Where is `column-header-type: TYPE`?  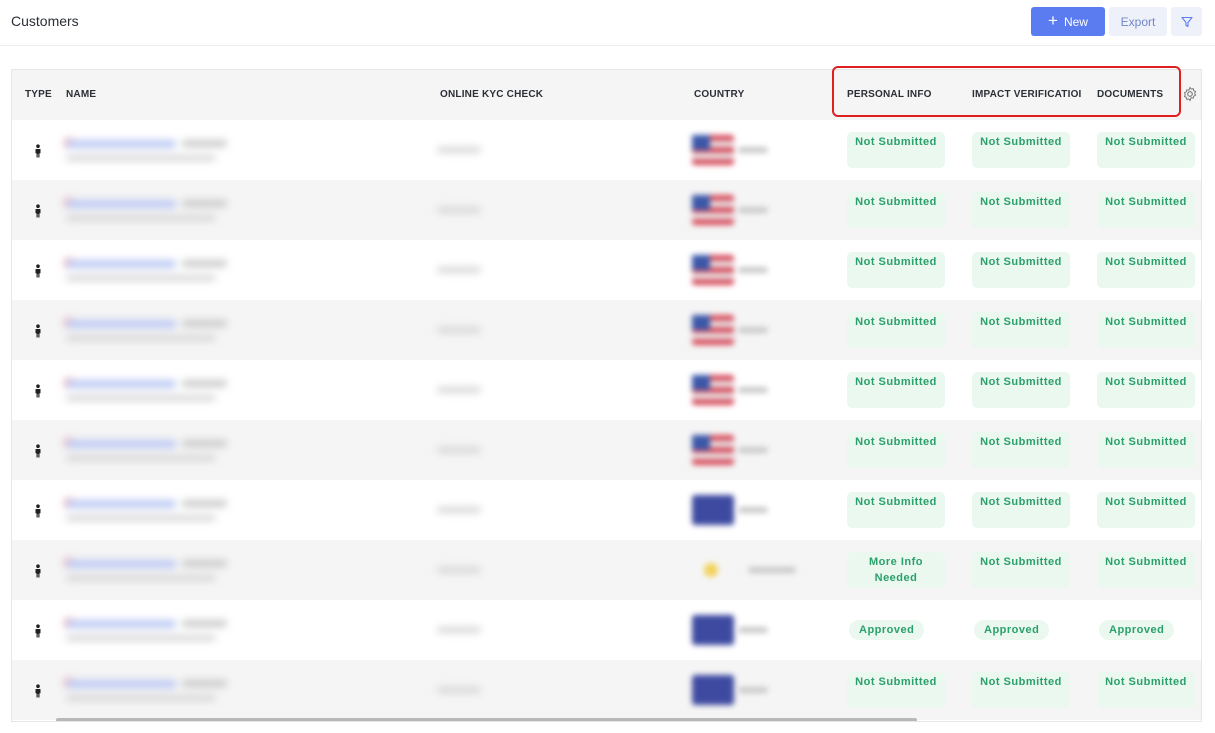 column-header-type: TYPE is located at coordinates (38, 94).